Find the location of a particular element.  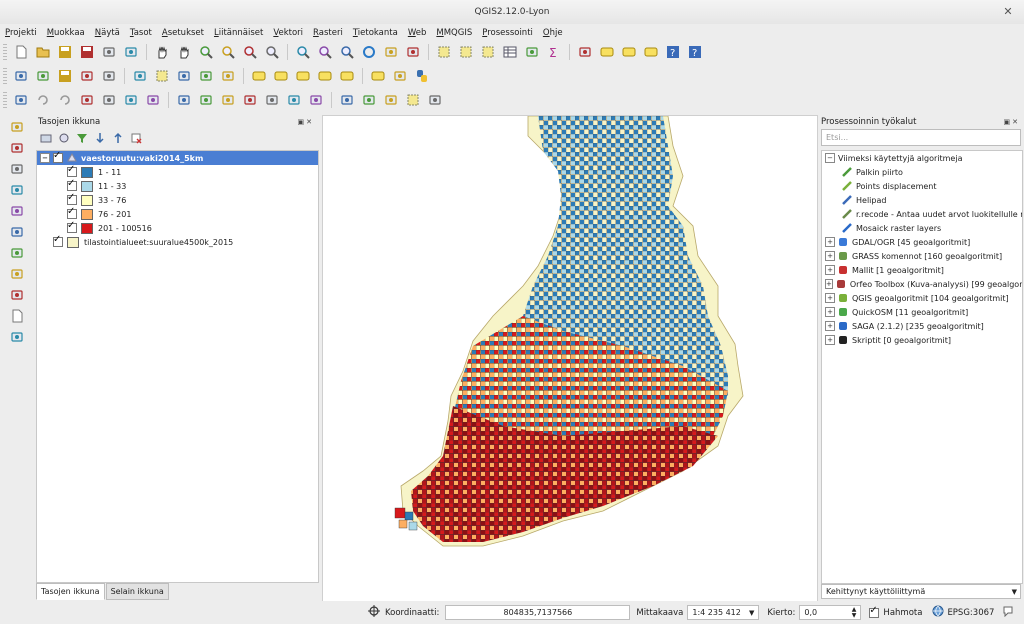

snapping-icon is located at coordinates (21, 100).